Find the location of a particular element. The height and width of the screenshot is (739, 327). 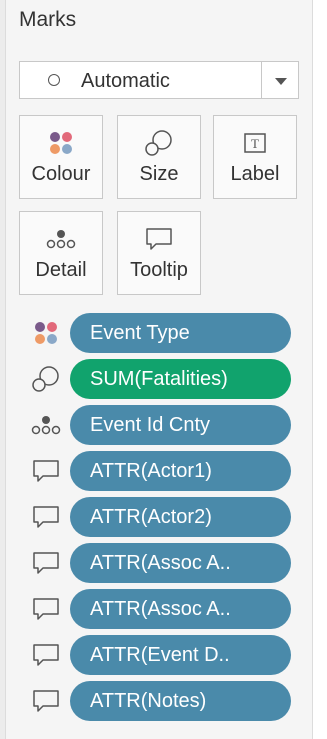

svg-text: T is located at coordinates (255, 143).